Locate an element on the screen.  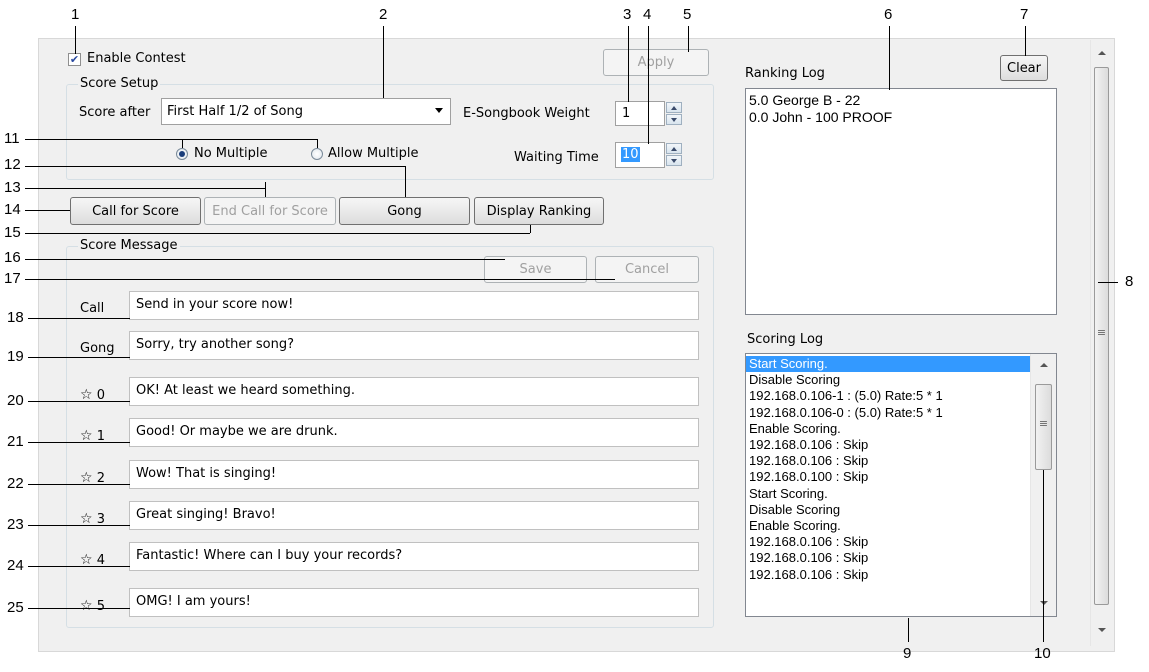
score-message-row-label: Call is located at coordinates (92, 308).